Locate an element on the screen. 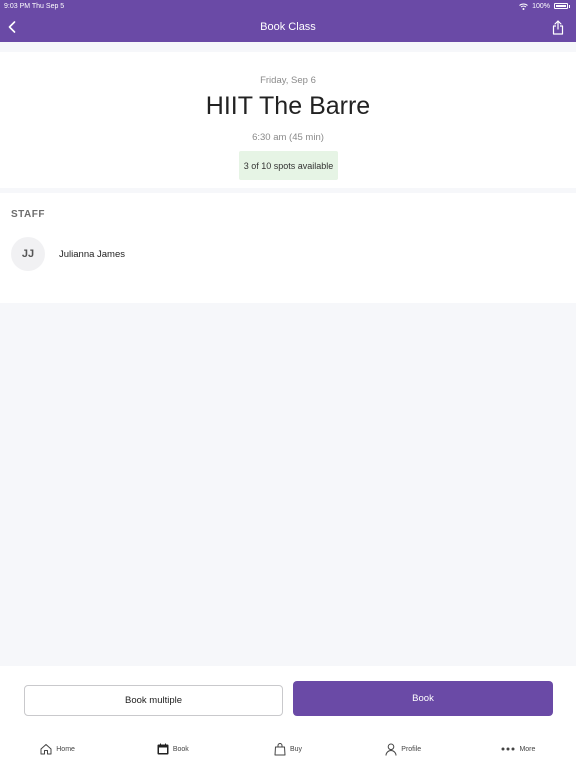 Image resolution: width=576 pixels, height=768 pixels. staff-name: Julianna James is located at coordinates (92, 254).